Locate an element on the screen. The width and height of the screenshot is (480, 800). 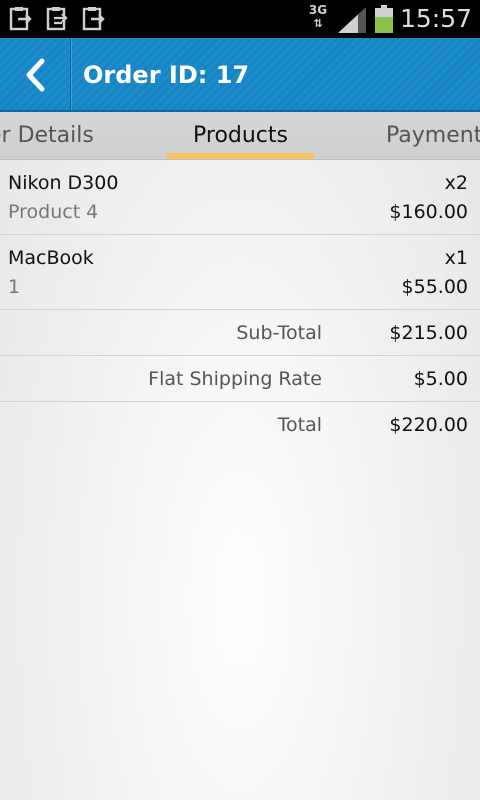
list-item: Nikon D300 Product 4 x2 $160.00 is located at coordinates (240, 197).